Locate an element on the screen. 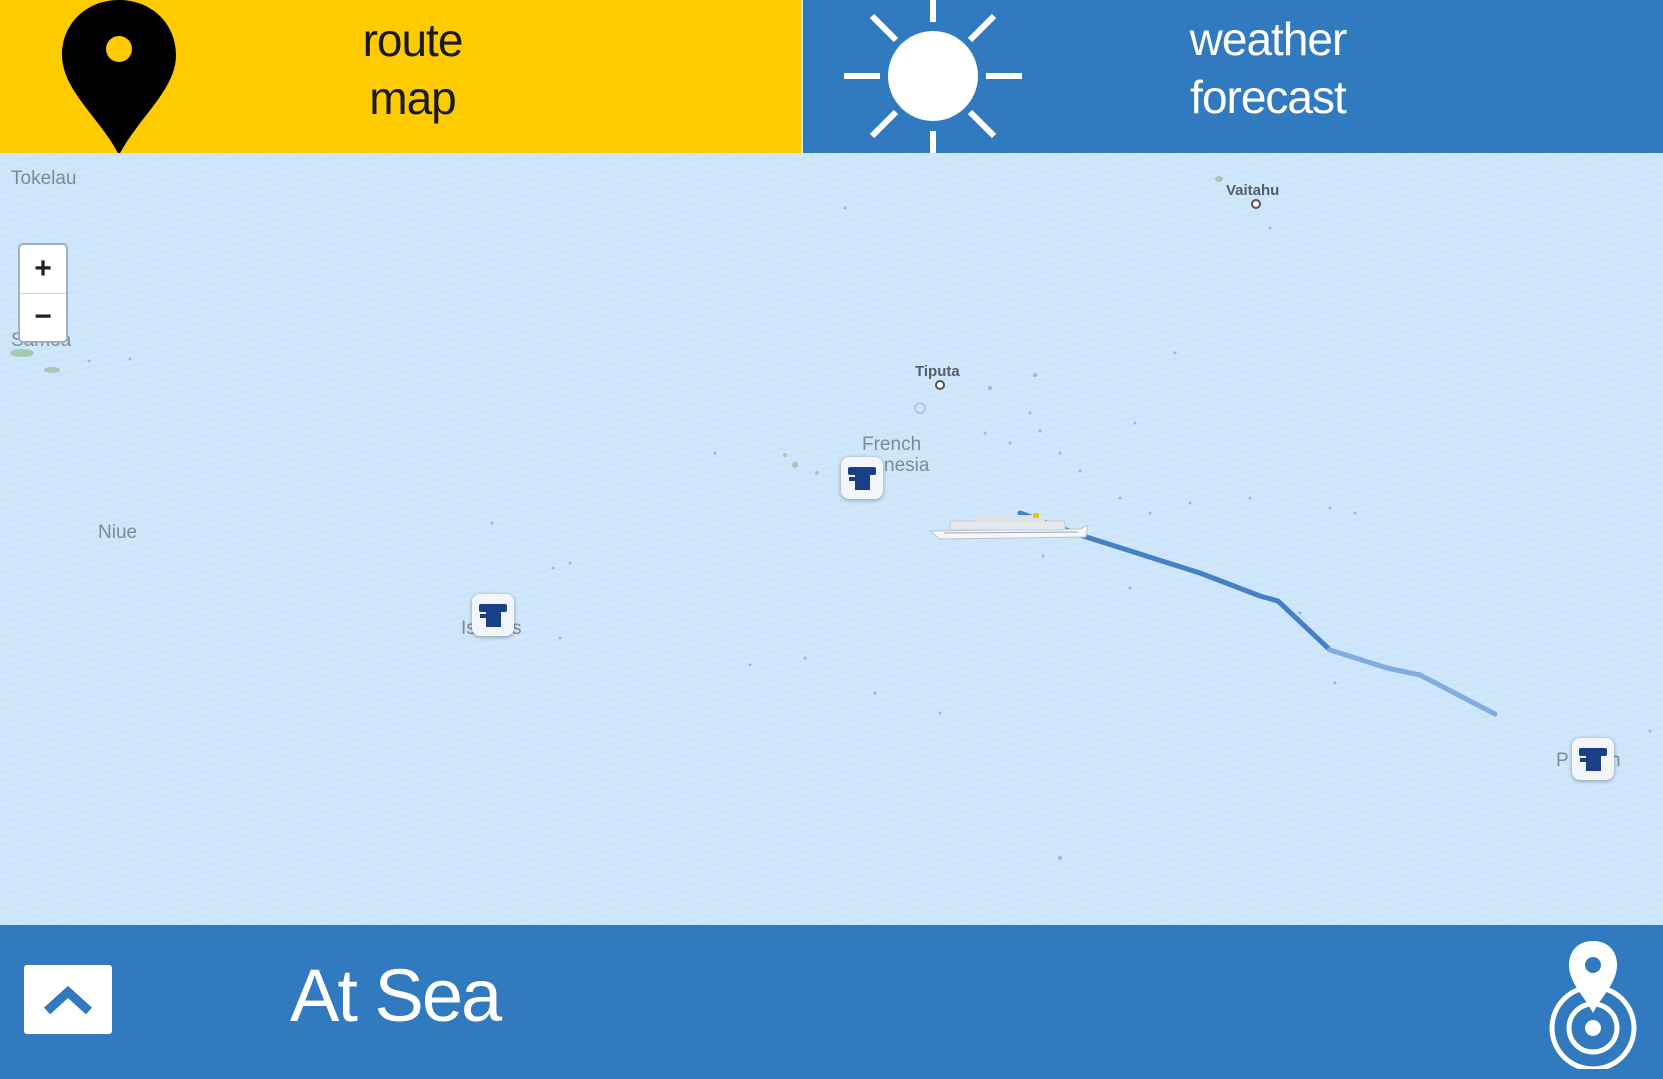  port-marker-cook-islands is located at coordinates (493, 615).